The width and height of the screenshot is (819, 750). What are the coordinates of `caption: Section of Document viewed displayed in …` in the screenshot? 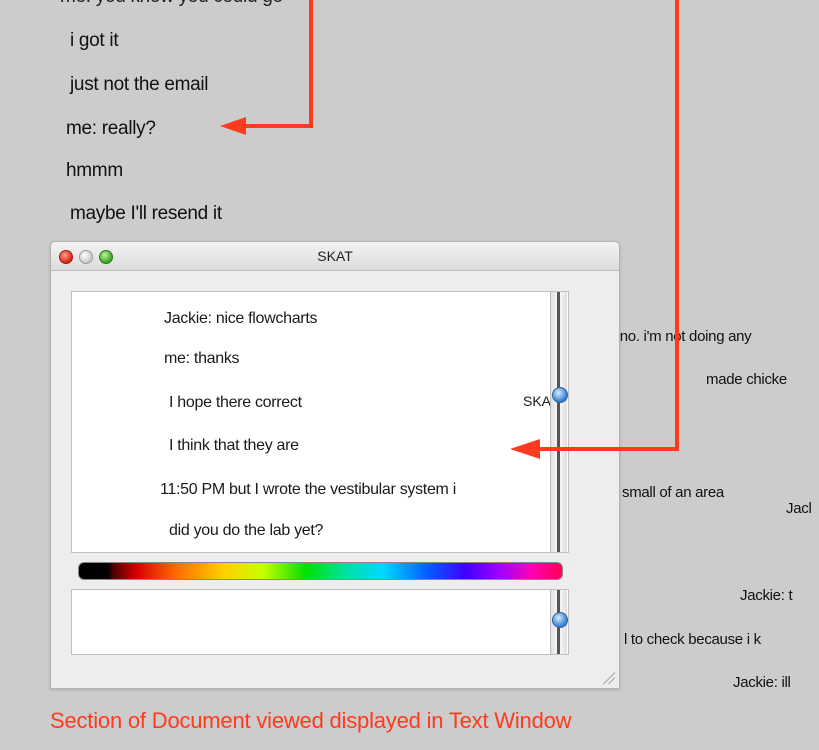 It's located at (311, 720).